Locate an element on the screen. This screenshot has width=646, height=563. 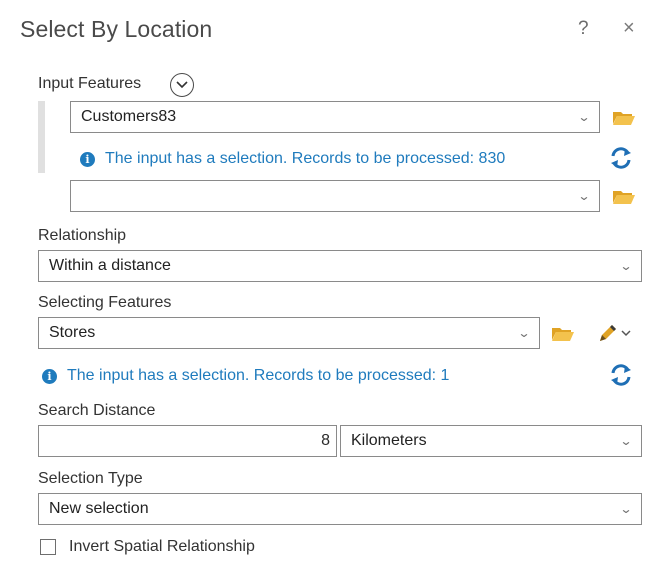
search-distance-label: Search Distance is located at coordinates (97, 410).